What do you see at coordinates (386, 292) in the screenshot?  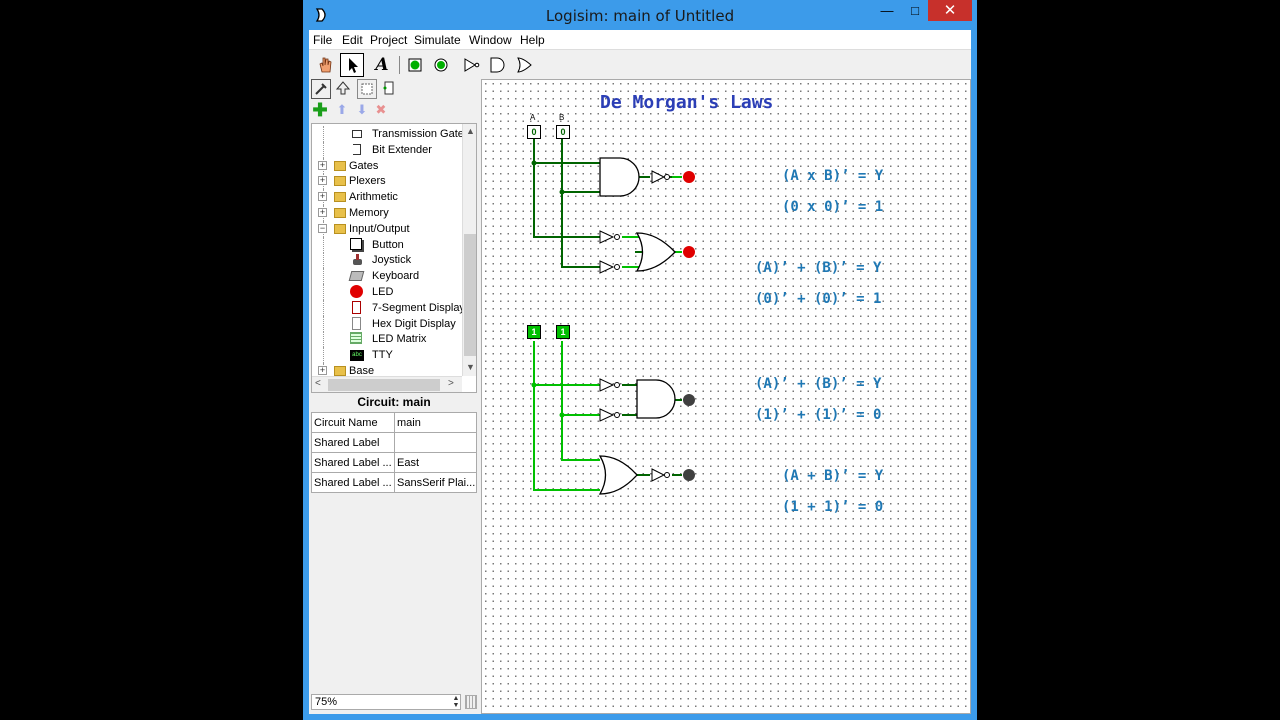 I see `tree-item: LED` at bounding box center [386, 292].